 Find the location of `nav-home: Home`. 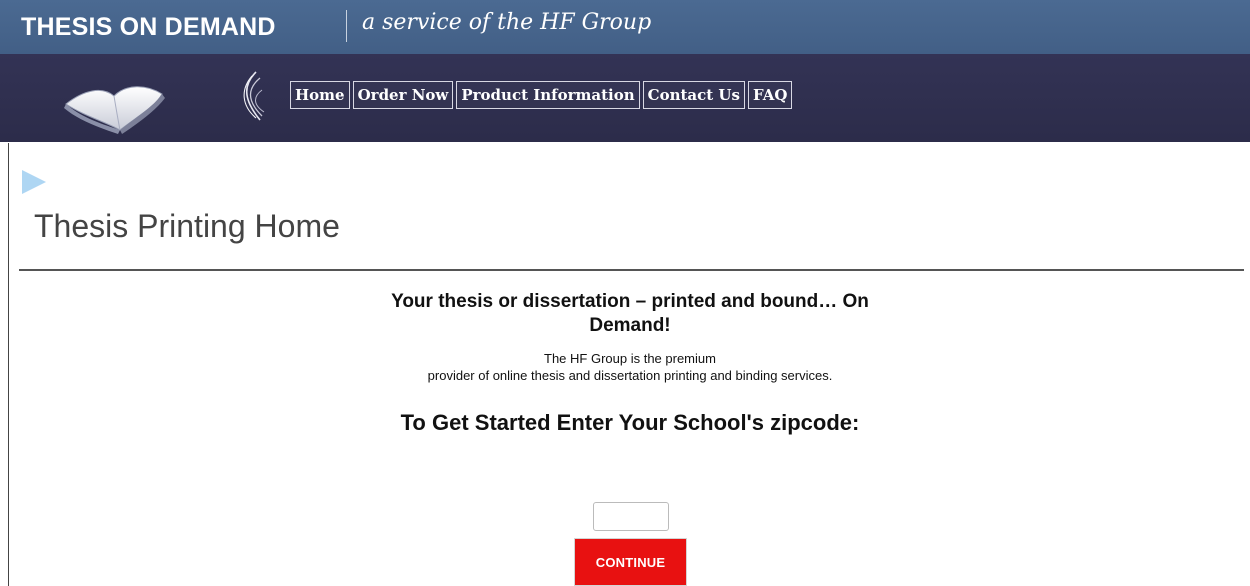

nav-home: Home is located at coordinates (320, 95).